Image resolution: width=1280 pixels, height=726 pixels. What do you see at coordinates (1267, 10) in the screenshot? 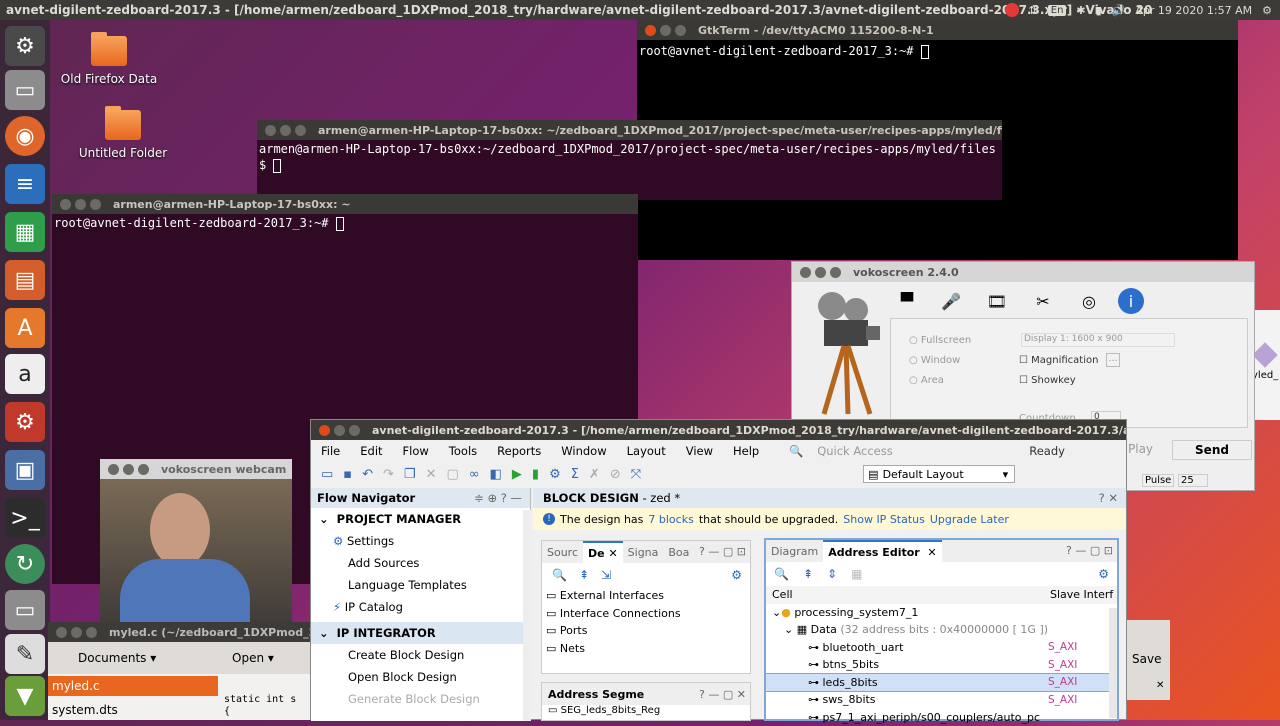
I see `power-gear-icon: ⚙` at bounding box center [1267, 10].